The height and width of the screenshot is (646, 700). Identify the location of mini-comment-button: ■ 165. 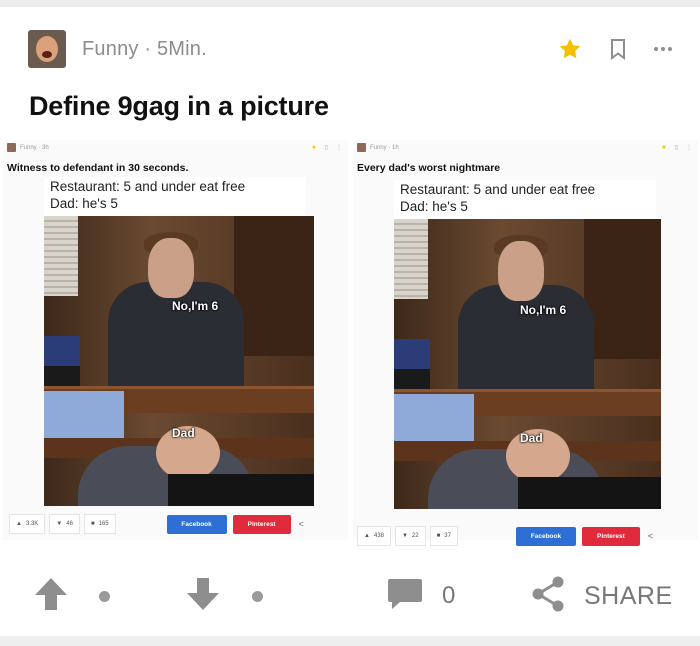
(99, 524).